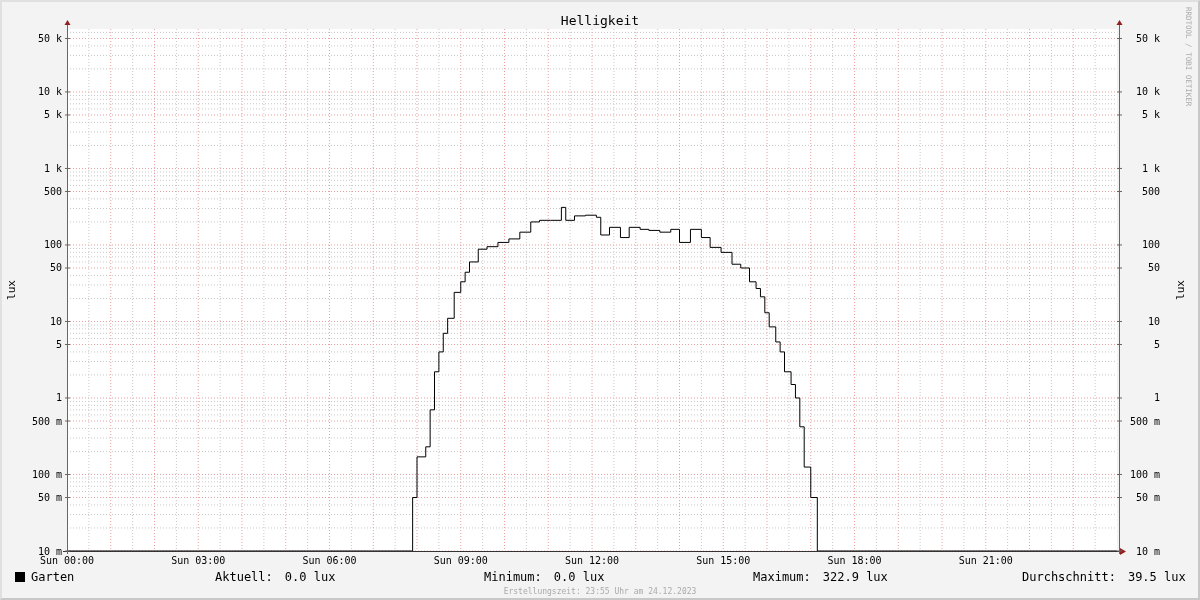 Image resolution: width=1200 pixels, height=600 pixels. I want to click on tick-label: Sun 03:00, so click(198, 560).